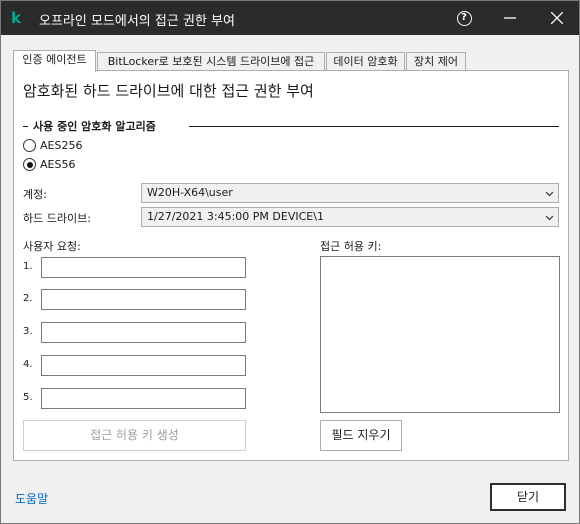 This screenshot has height=524, width=580. I want to click on radio-aes56: AES56, so click(49, 164).